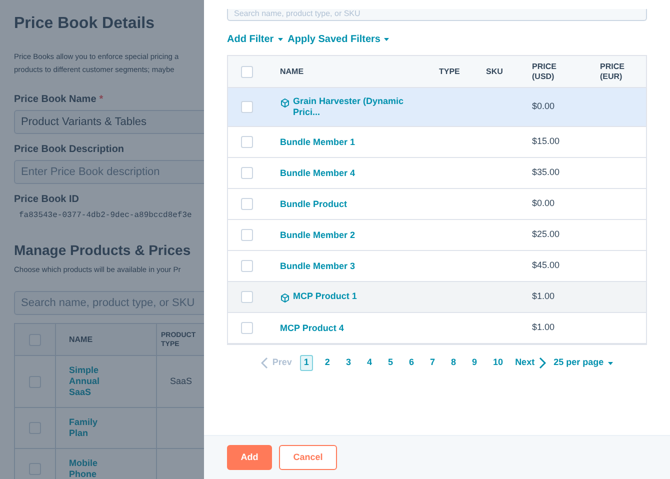 This screenshot has height=479, width=670. Describe the element at coordinates (70, 150) in the screenshot. I see `field-label: Price Book Description` at that location.